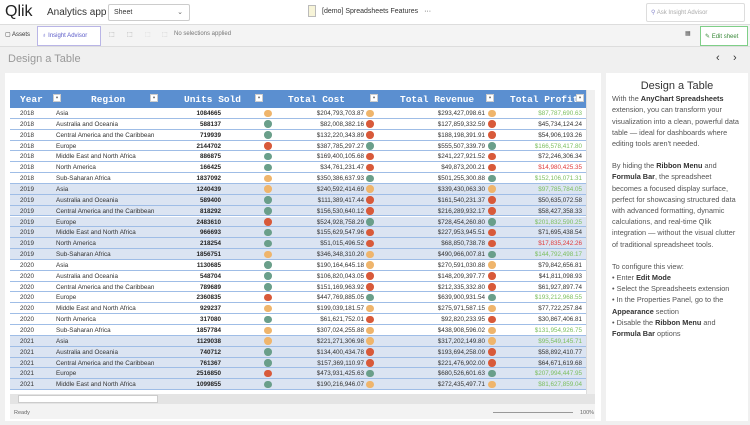 The image size is (750, 425). I want to click on cell-region: North America, so click(76, 243).